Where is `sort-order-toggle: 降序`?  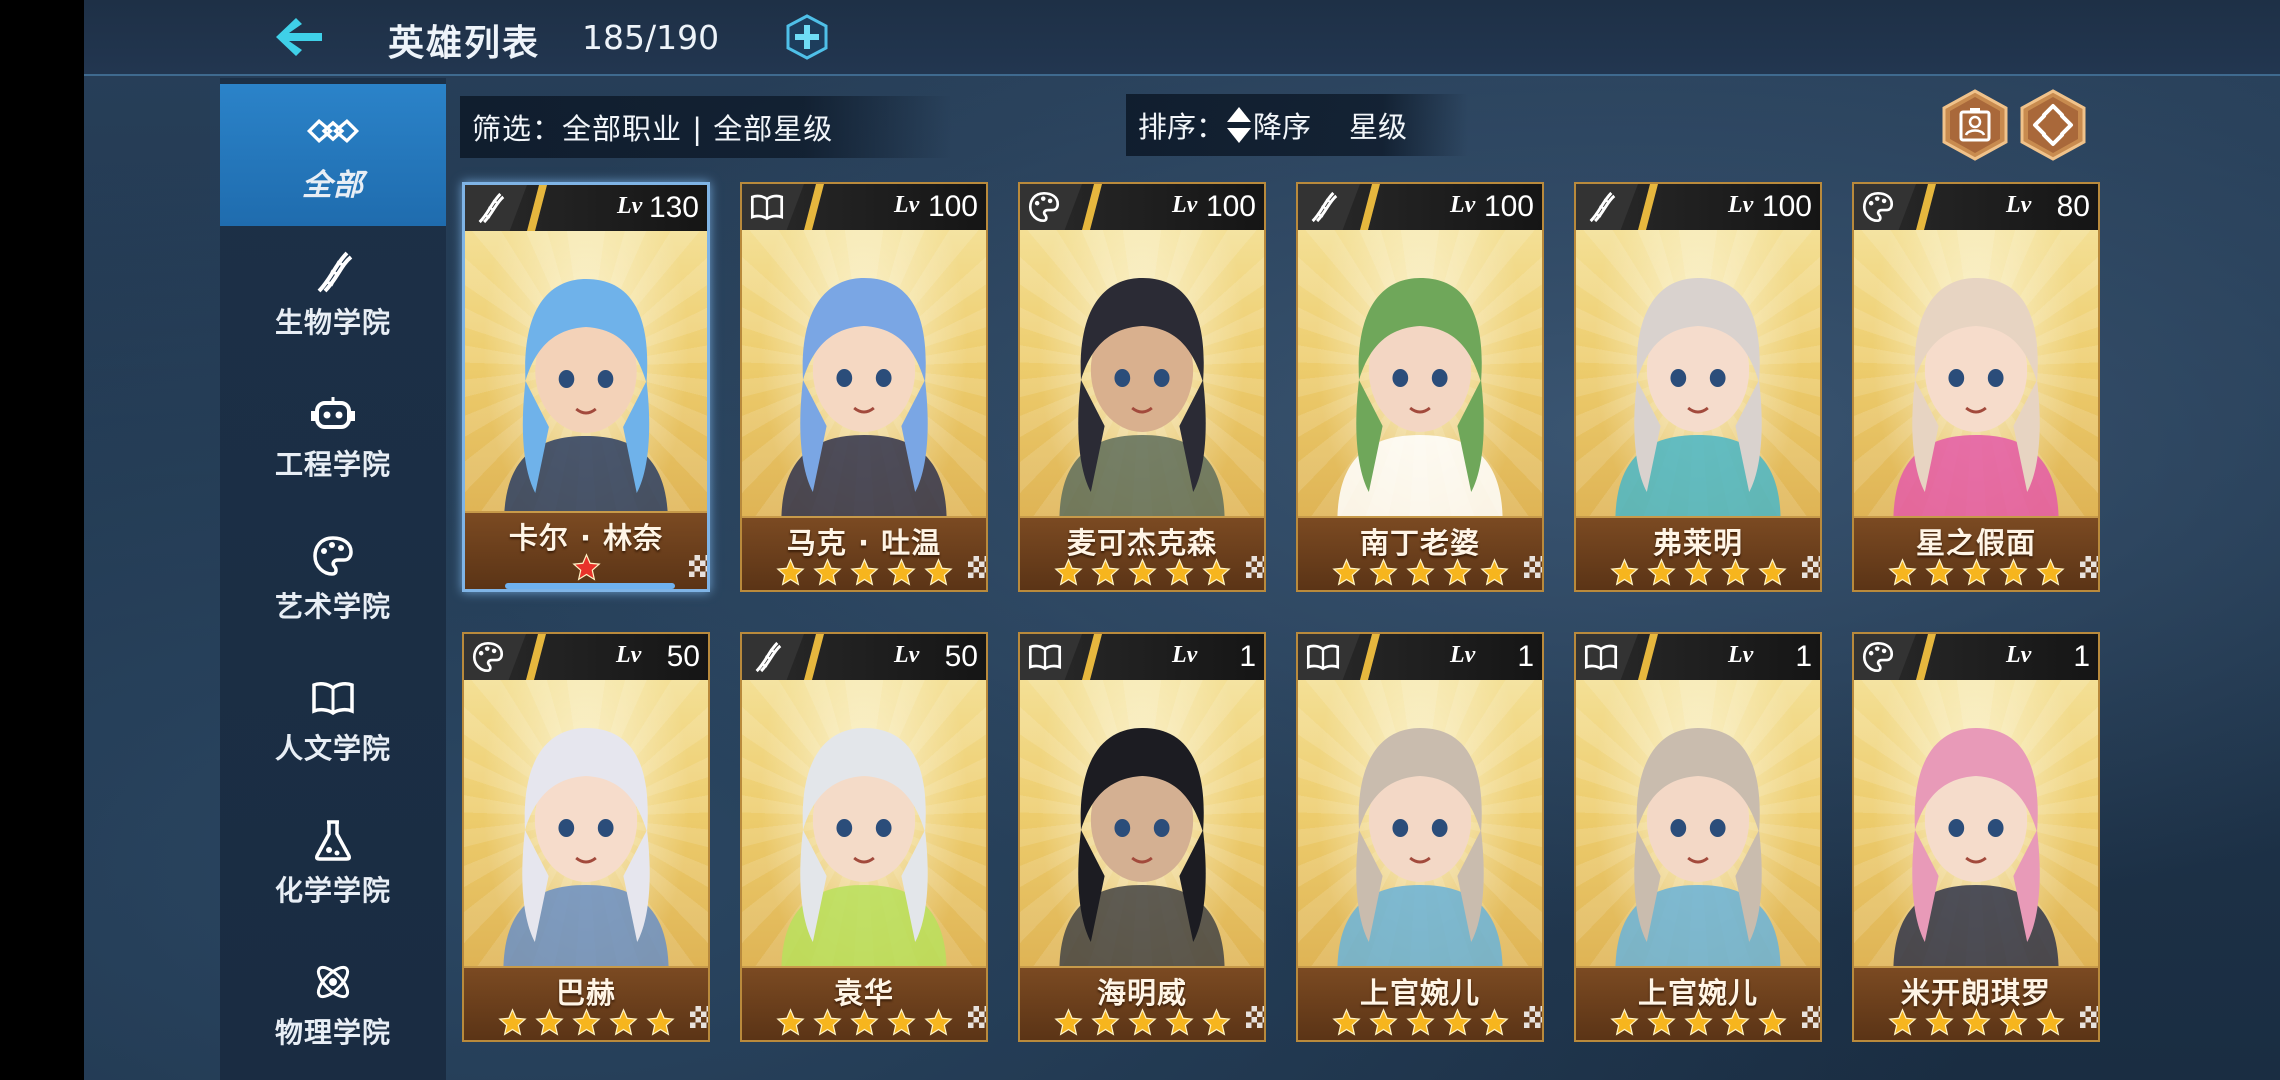
sort-order-toggle: 降序 is located at coordinates (1268, 125).